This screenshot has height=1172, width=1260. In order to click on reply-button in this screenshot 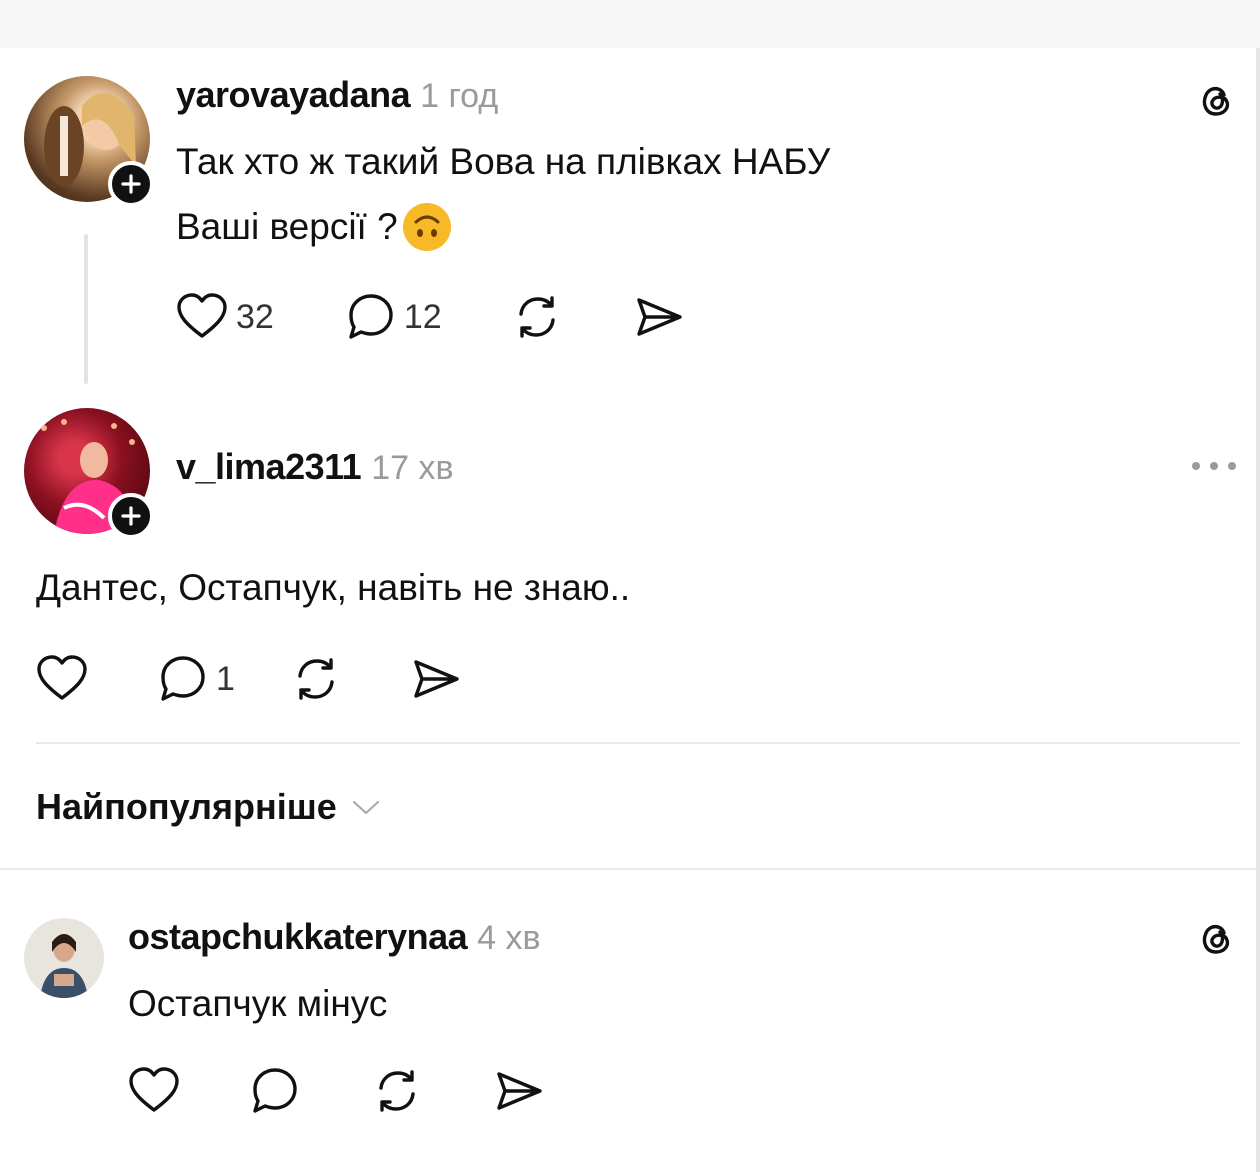, I will do `click(279, 1091)`.